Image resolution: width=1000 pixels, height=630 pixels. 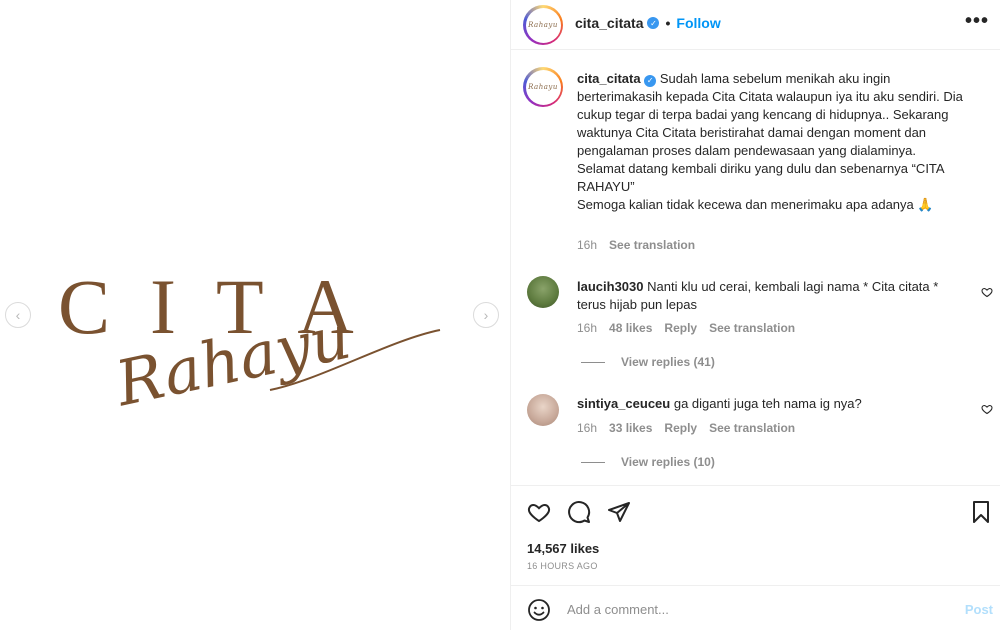 What do you see at coordinates (610, 286) in the screenshot?
I see `comment-username: laucih3030` at bounding box center [610, 286].